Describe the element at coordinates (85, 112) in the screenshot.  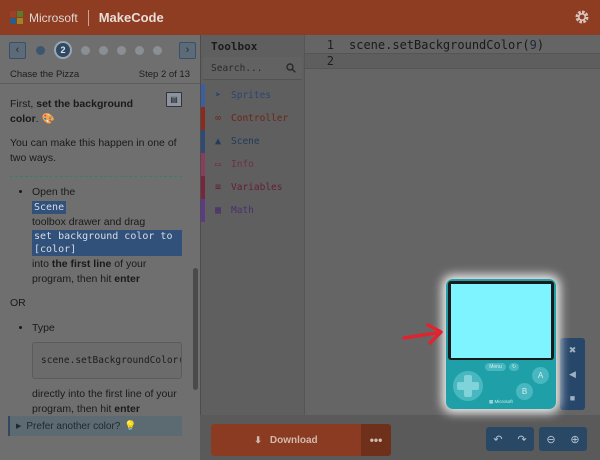
I see `intro-text: First, set the background color. 🎨` at that location.